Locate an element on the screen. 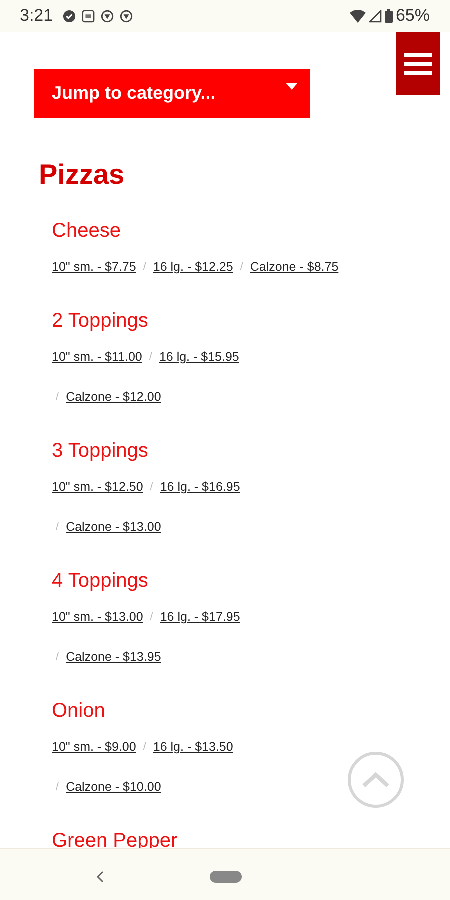 The height and width of the screenshot is (900, 450). price-link: 10" sm. - $7.75 is located at coordinates (94, 267).